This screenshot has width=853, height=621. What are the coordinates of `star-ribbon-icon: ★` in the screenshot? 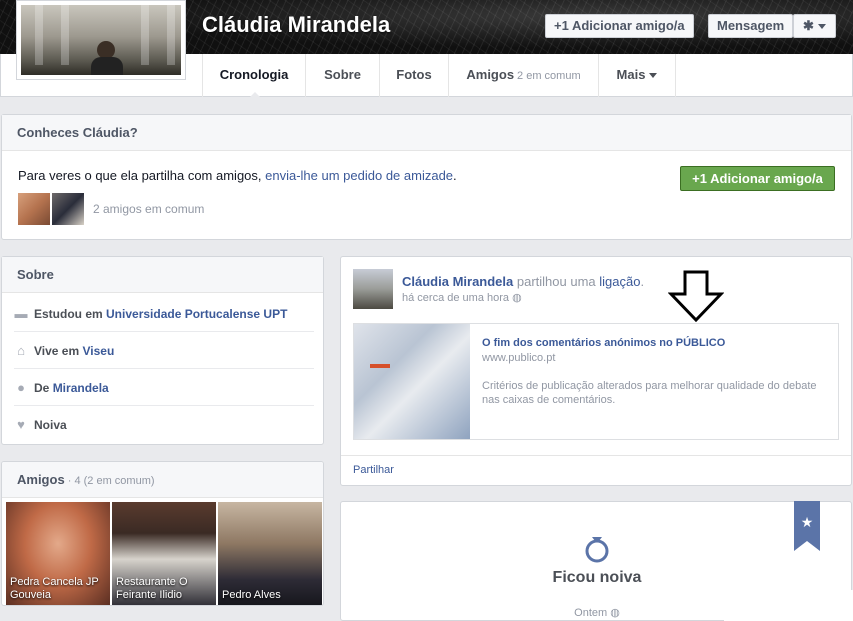 It's located at (807, 526).